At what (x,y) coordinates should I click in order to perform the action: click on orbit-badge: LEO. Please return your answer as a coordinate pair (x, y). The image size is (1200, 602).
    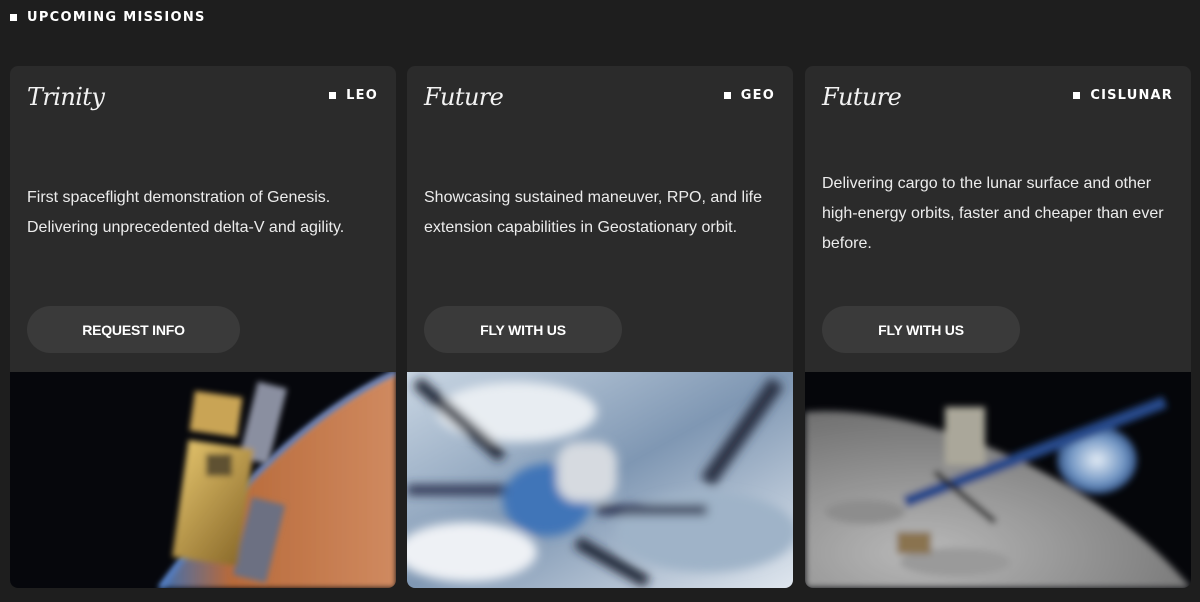
    Looking at the image, I should click on (353, 95).